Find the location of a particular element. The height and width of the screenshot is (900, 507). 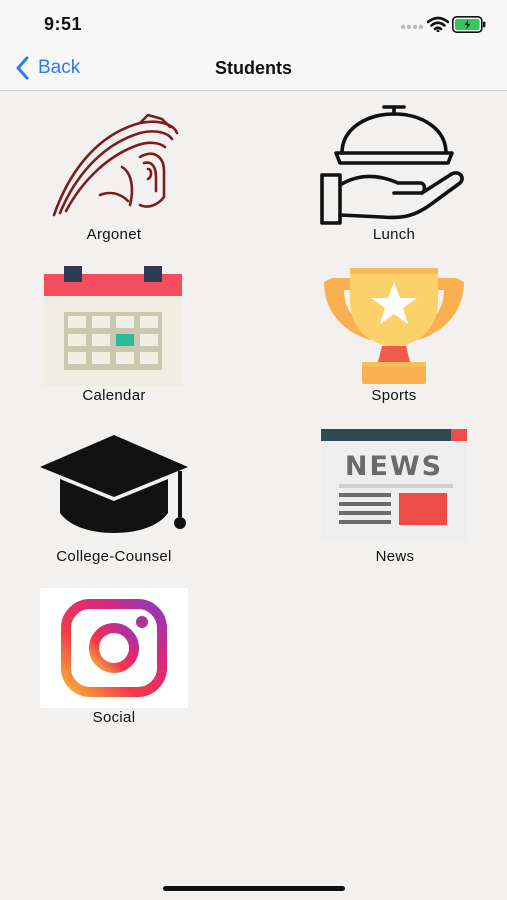

instagram-icon is located at coordinates (114, 648).